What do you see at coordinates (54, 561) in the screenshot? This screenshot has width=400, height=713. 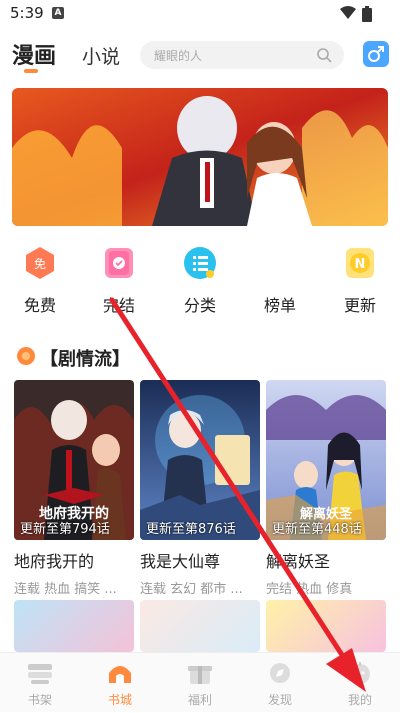 I see `comic-title: 地府我开的` at bounding box center [54, 561].